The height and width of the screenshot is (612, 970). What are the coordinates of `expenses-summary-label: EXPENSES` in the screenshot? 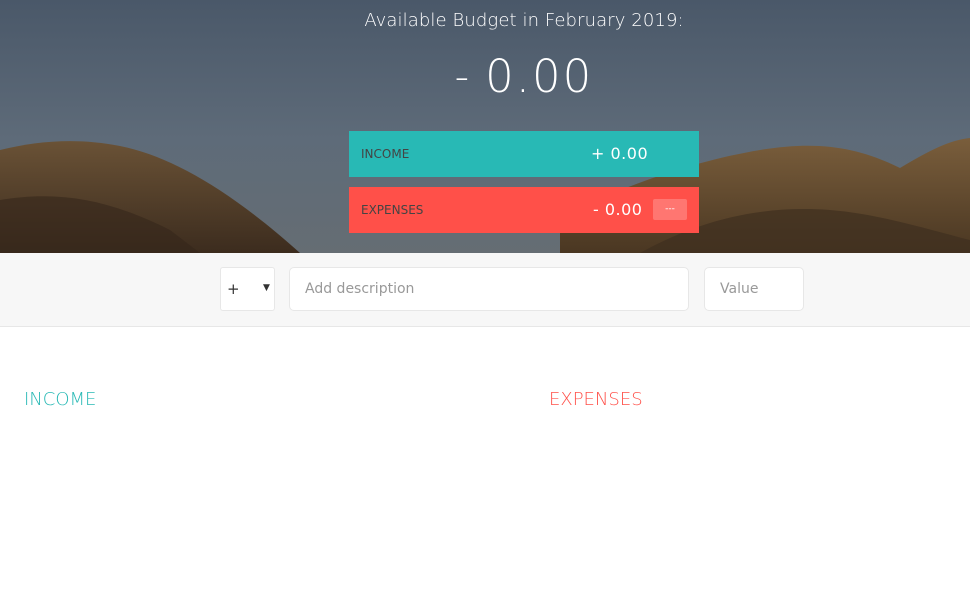 It's located at (392, 210).